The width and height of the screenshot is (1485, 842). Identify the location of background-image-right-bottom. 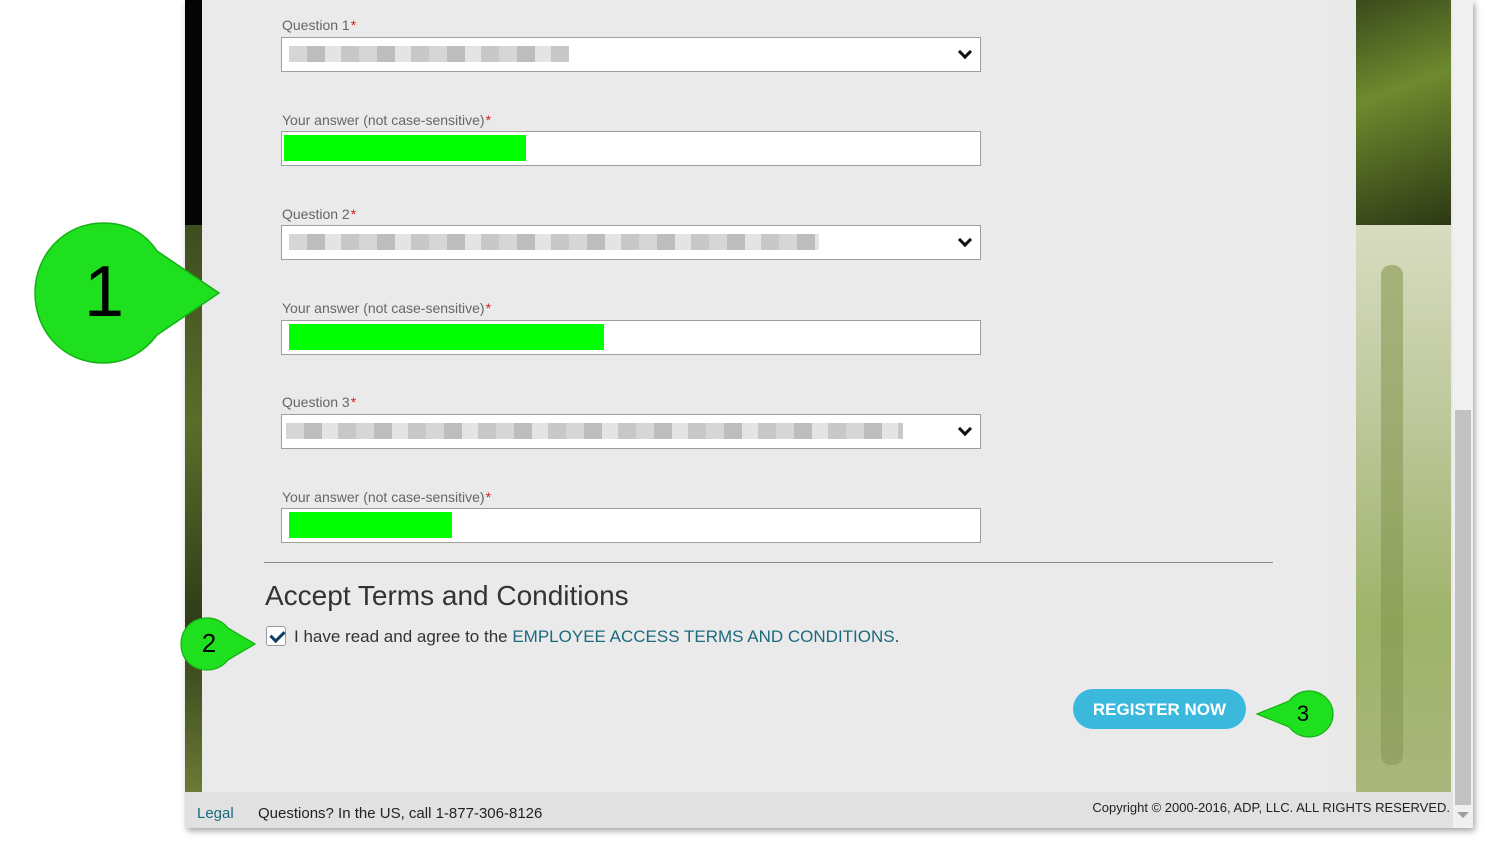
(1403, 508).